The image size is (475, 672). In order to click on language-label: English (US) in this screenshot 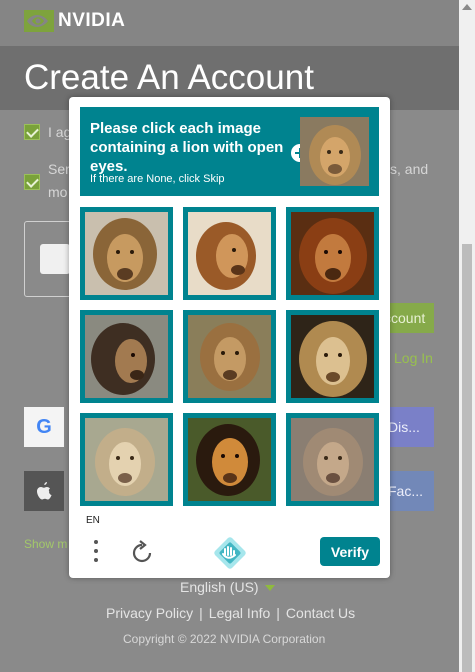, I will do `click(219, 587)`.